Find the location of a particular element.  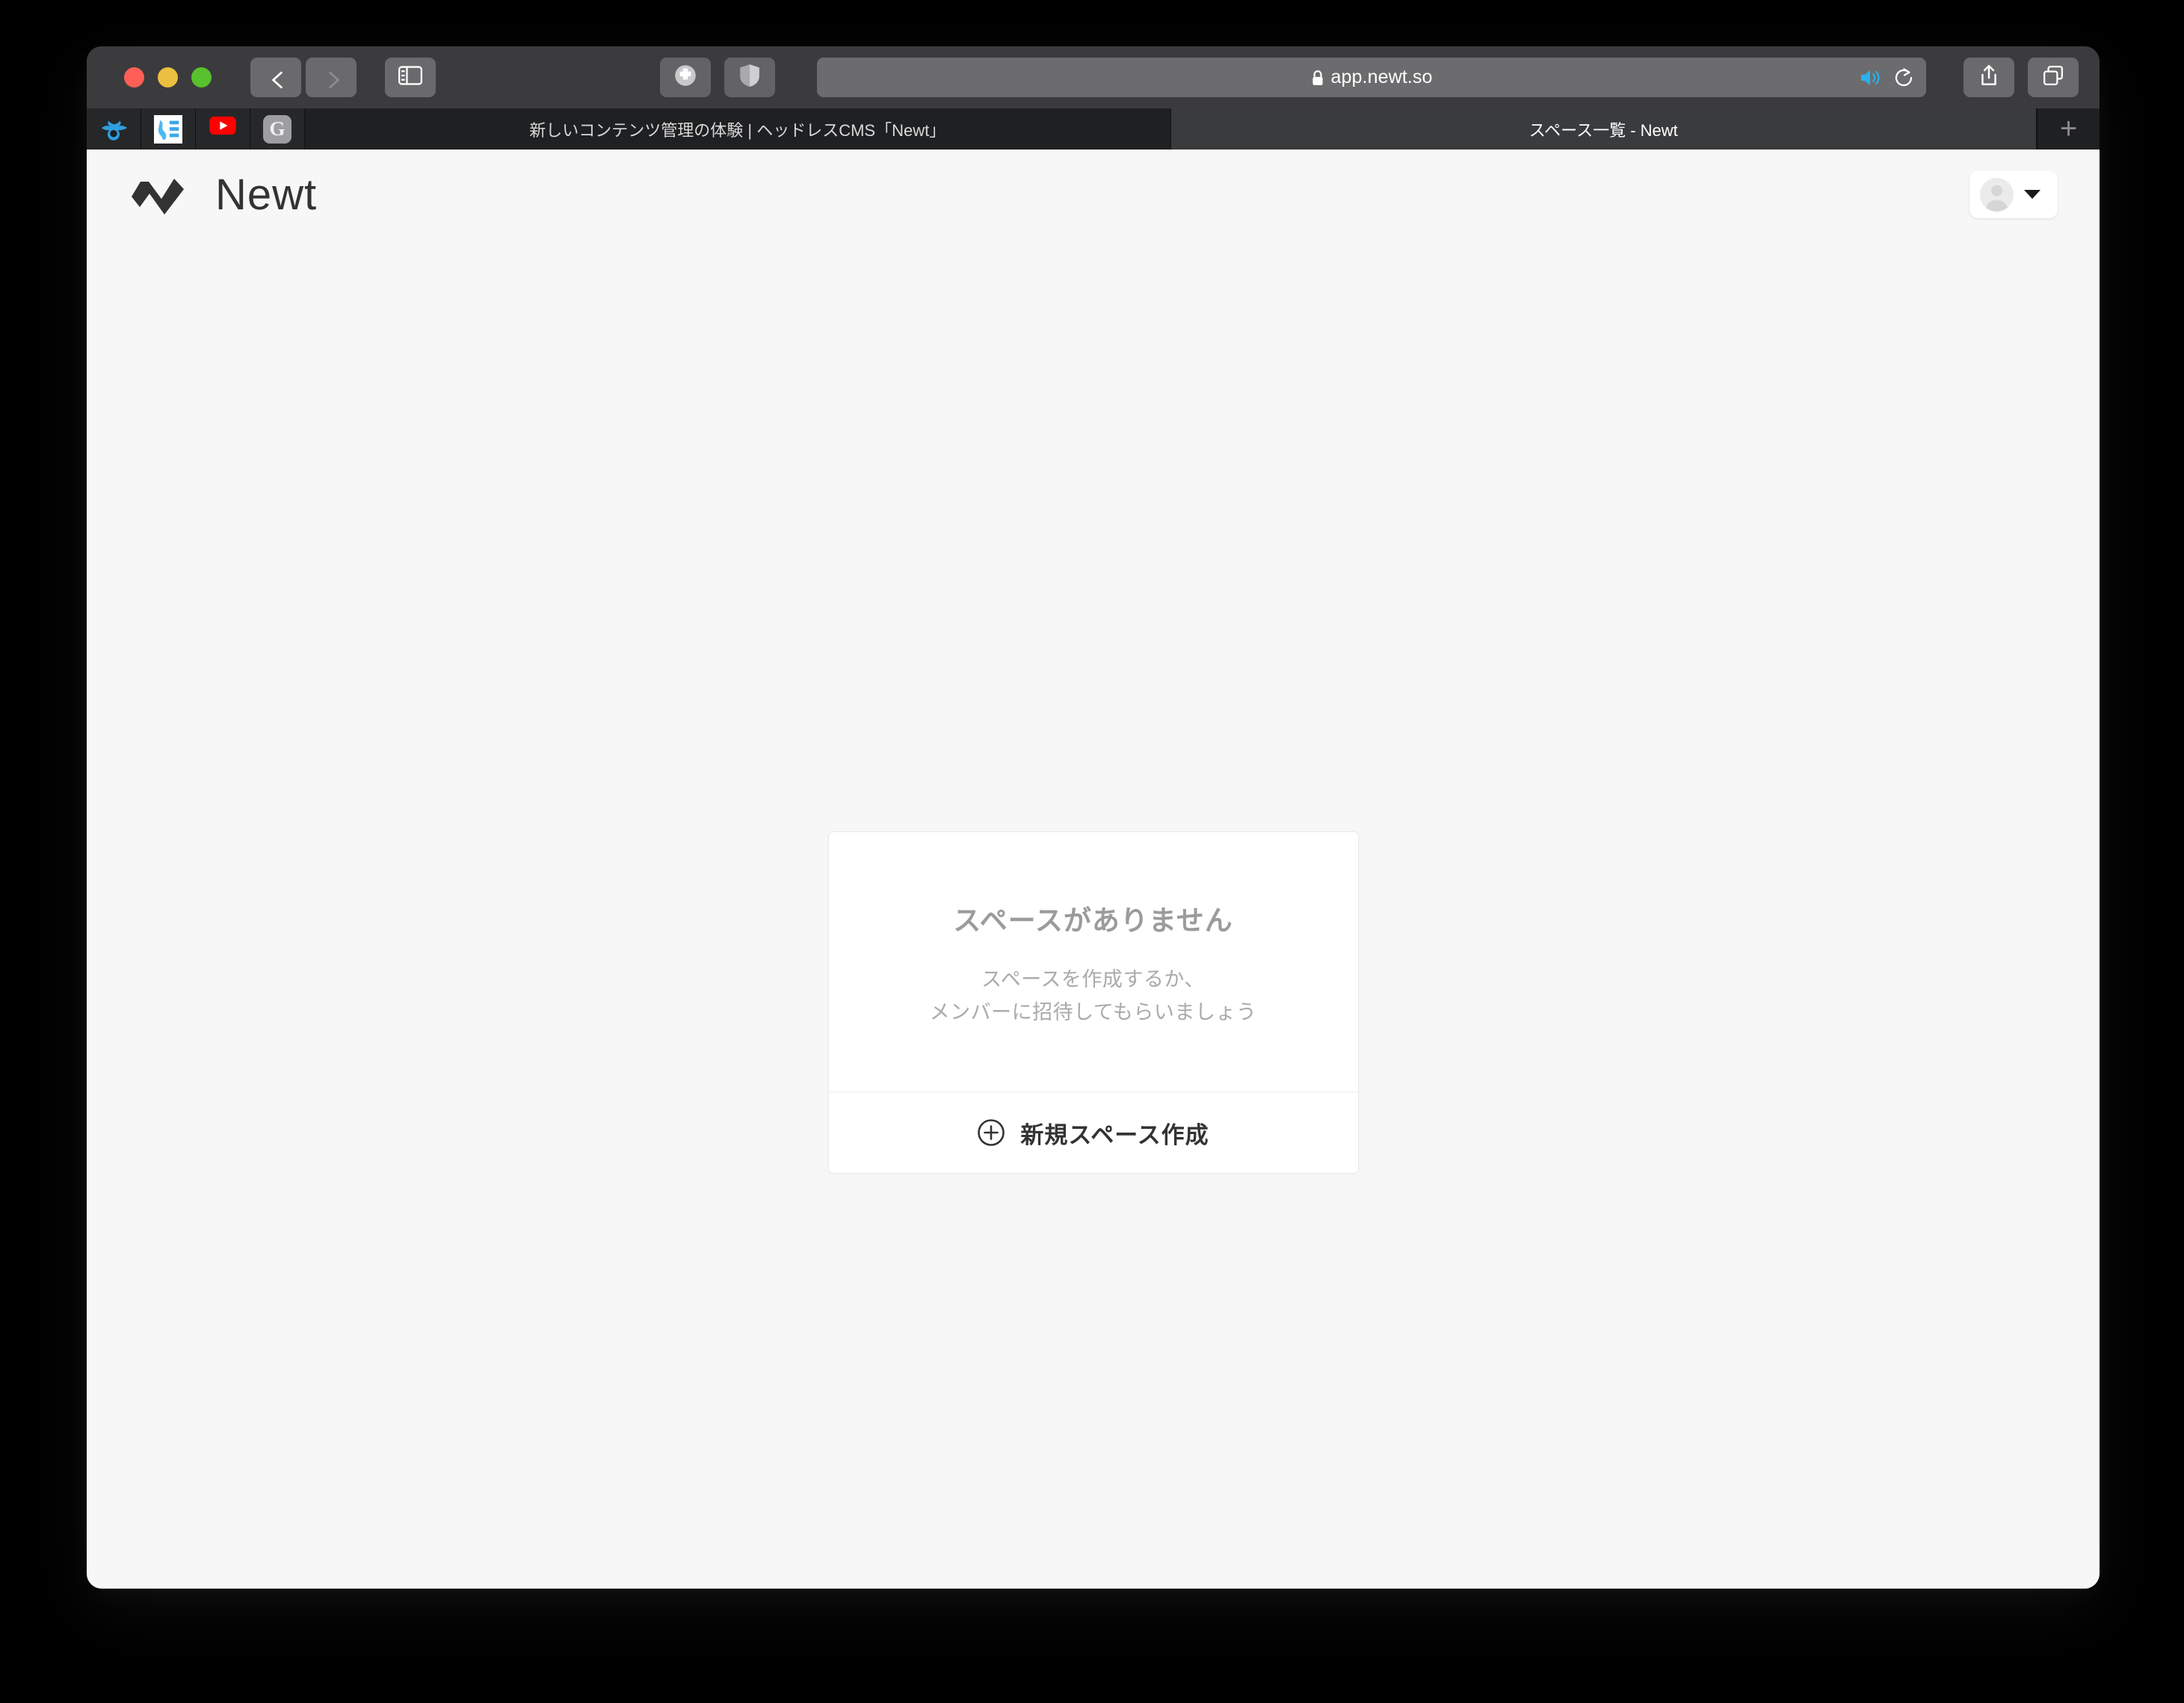

tab-overview-button is located at coordinates (2053, 77).